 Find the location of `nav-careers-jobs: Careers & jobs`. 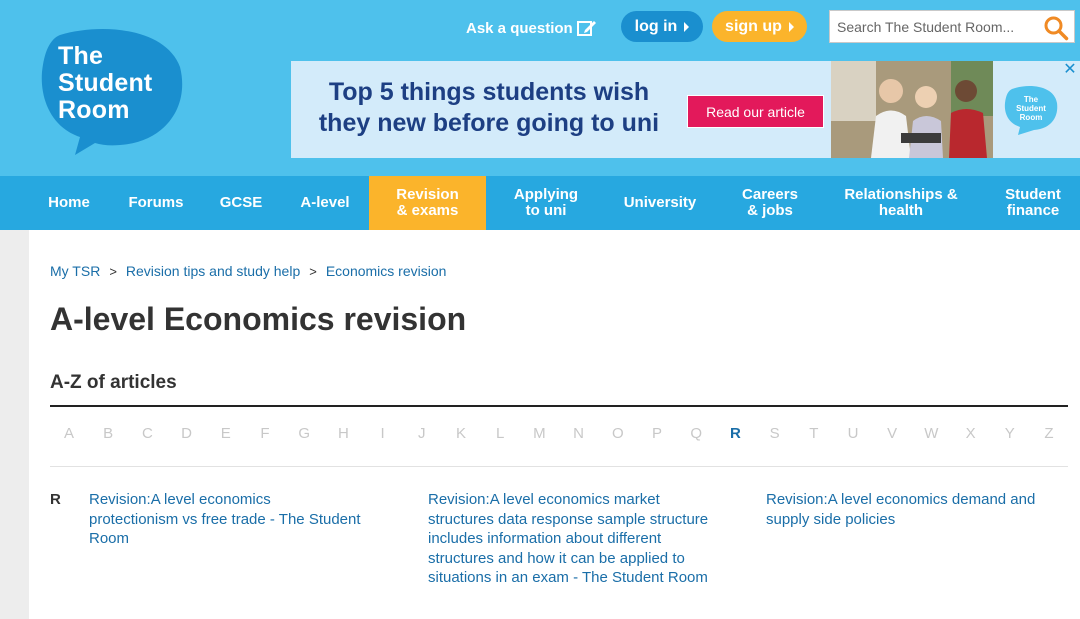

nav-careers-jobs: Careers & jobs is located at coordinates (770, 203).